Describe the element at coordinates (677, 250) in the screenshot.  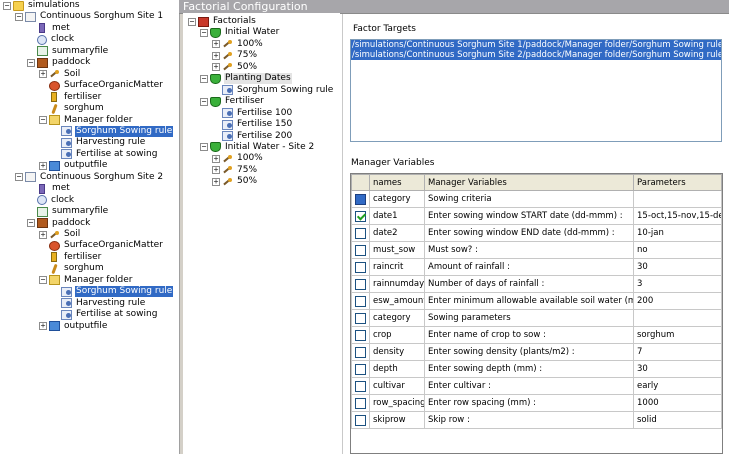
I see `cell-parameter: no` at that location.